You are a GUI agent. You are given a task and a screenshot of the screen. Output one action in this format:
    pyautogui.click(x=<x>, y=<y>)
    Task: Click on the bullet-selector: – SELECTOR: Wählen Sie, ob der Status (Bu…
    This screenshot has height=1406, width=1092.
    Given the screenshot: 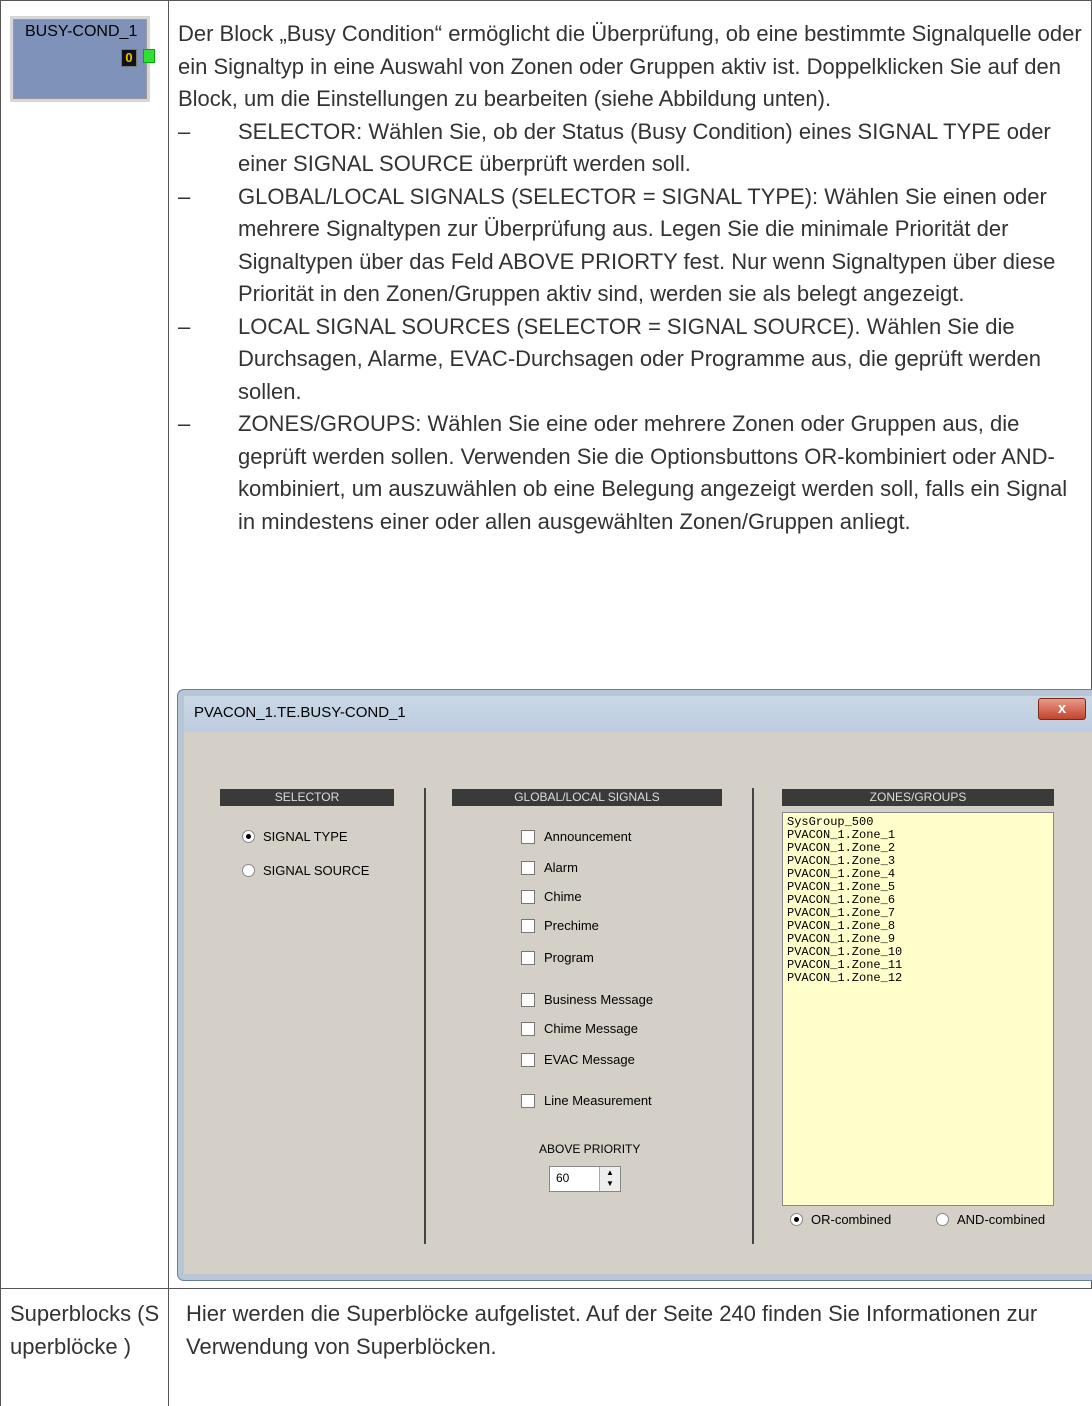 What is the action you would take?
    pyautogui.click(x=630, y=148)
    